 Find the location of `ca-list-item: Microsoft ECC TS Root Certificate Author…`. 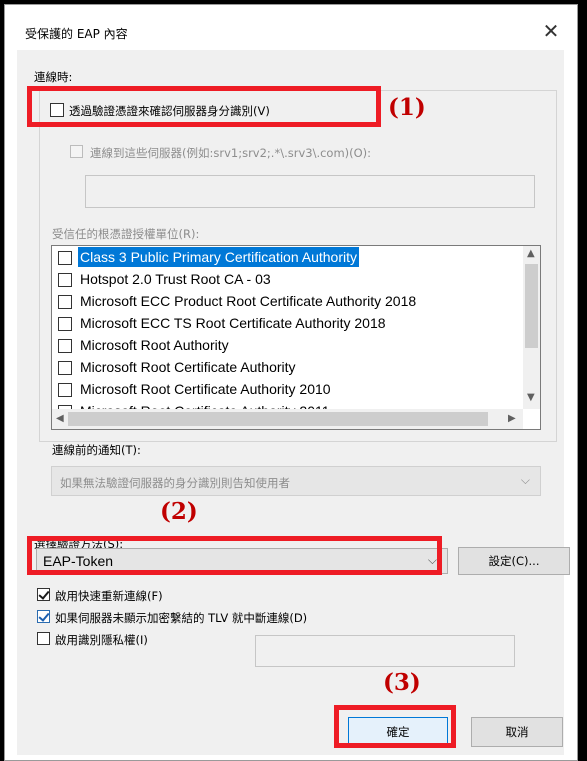

ca-list-item: Microsoft ECC TS Root Certificate Author… is located at coordinates (287, 323).